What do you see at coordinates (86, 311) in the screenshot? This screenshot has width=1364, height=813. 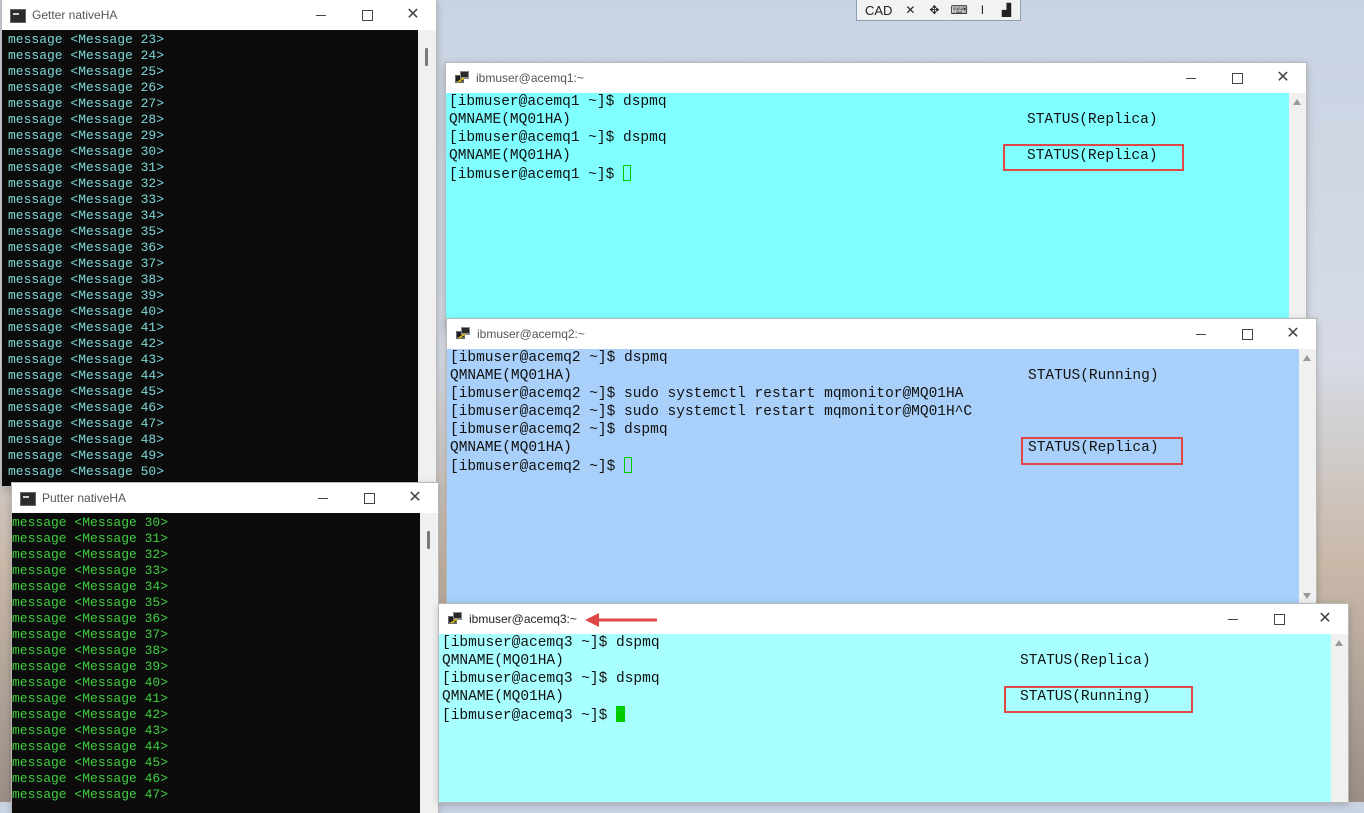 I see `console-line: message <Message 40>` at bounding box center [86, 311].